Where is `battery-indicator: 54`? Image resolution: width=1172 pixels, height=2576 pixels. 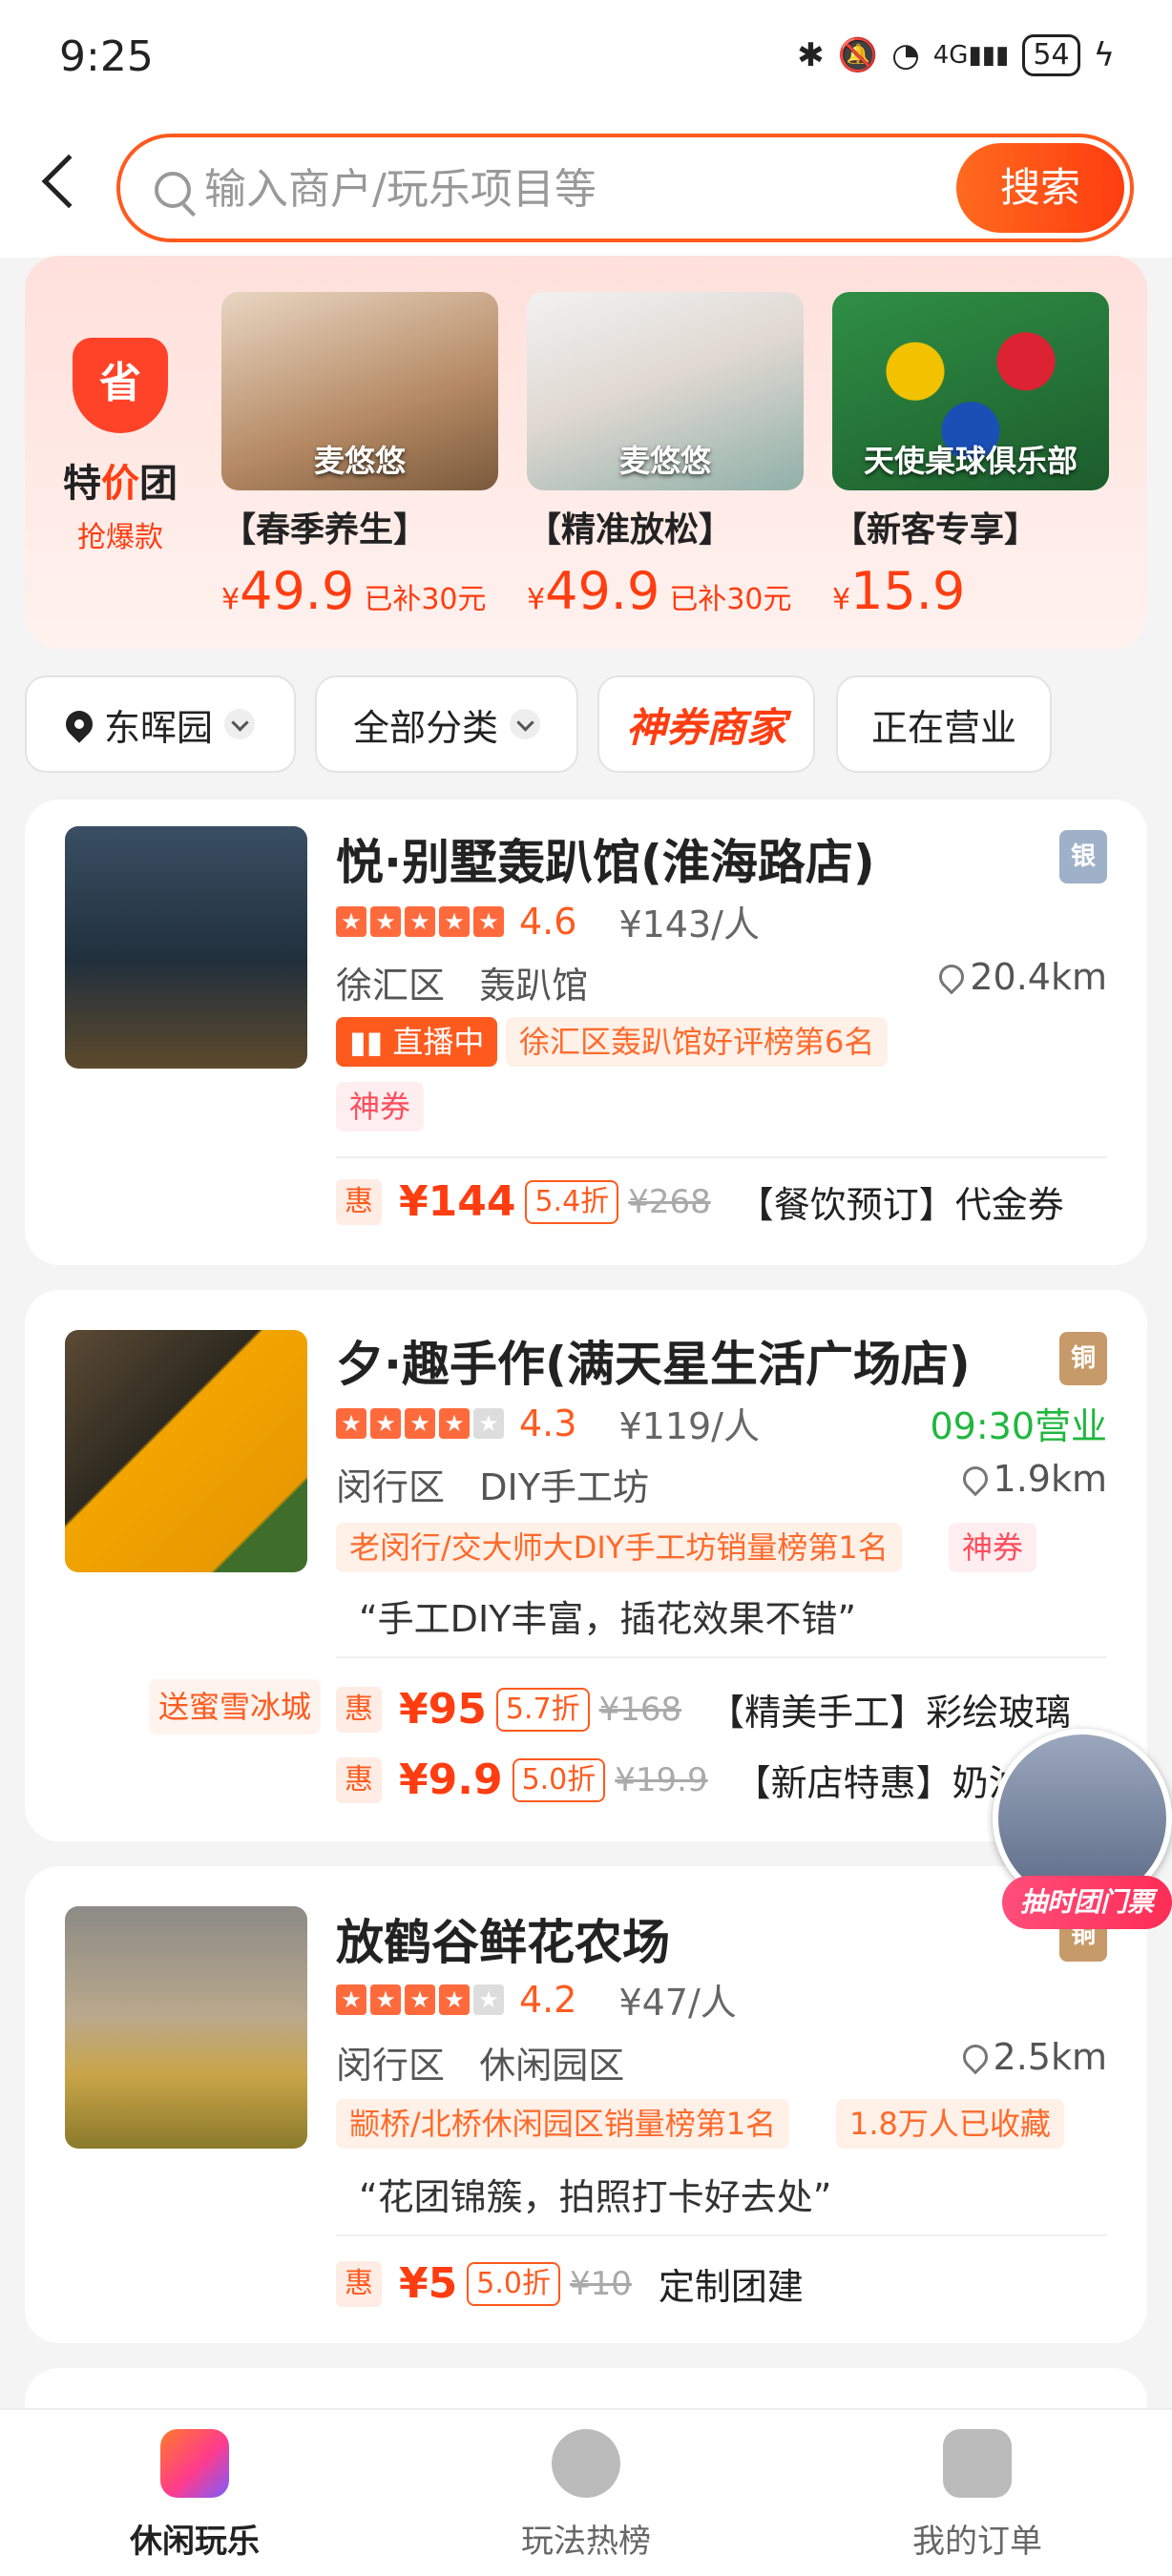 battery-indicator: 54 is located at coordinates (1051, 55).